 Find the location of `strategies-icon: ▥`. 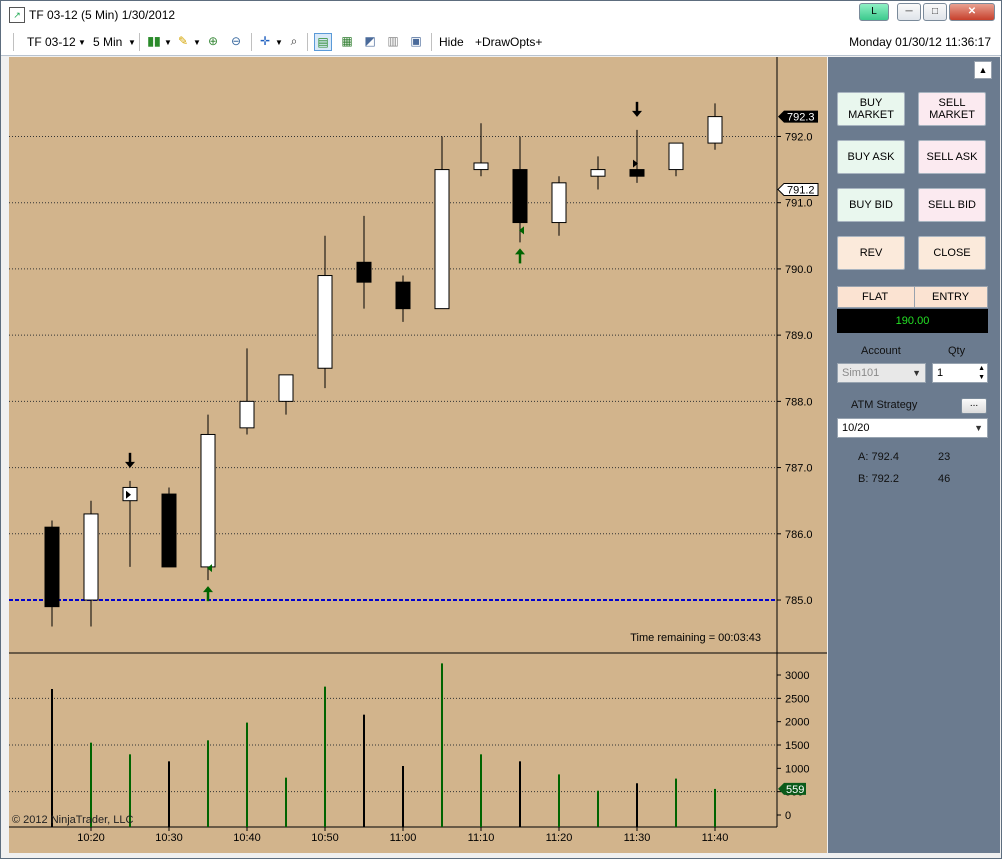

strategies-icon: ▥ is located at coordinates (393, 41).